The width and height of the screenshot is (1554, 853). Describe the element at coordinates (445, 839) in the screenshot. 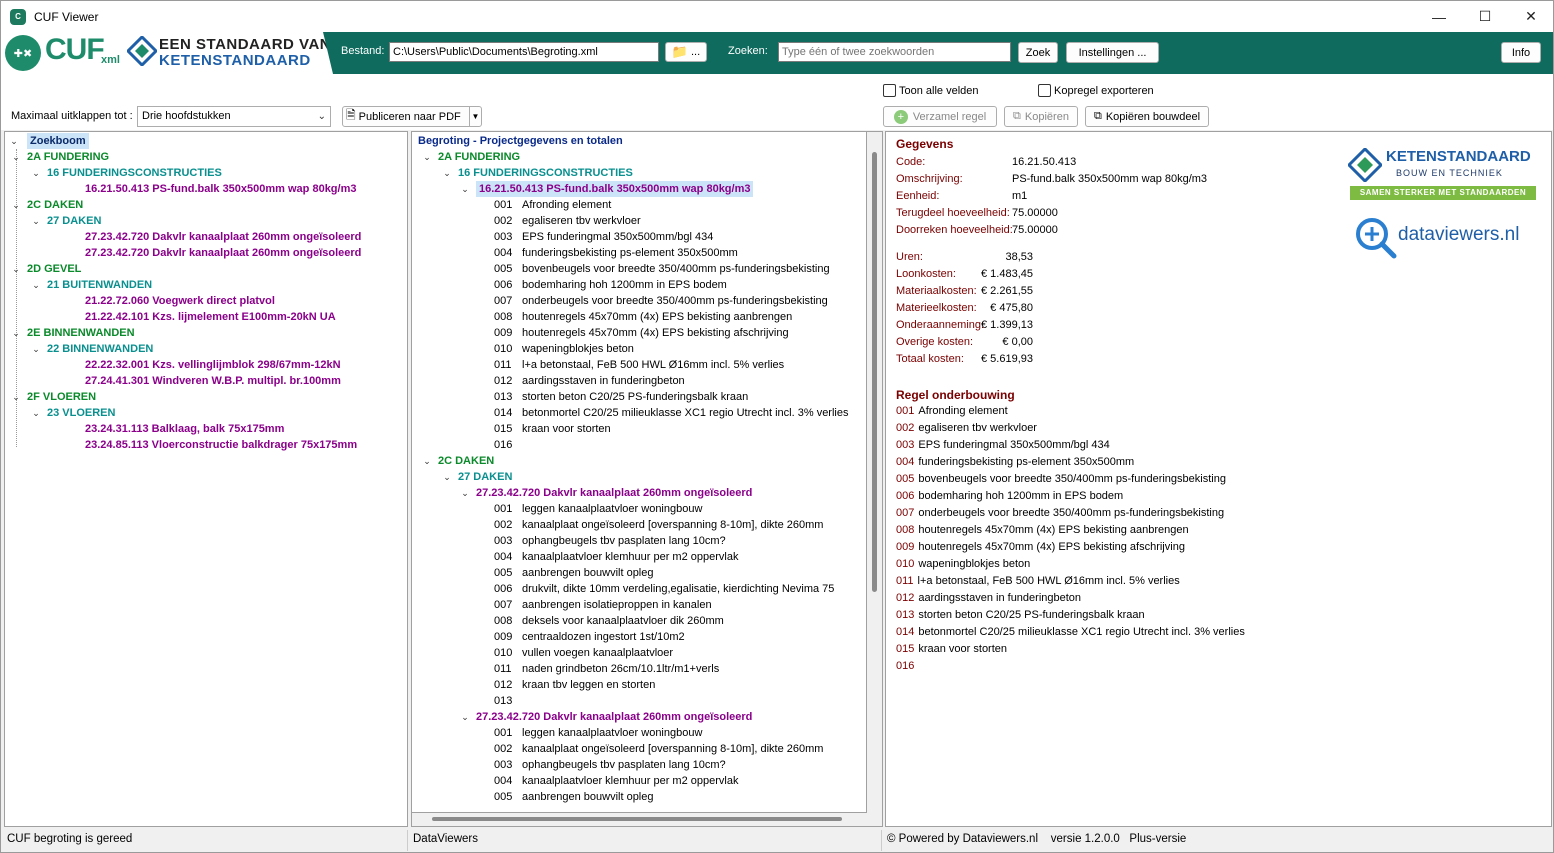

I see `status-mid: DataViewers` at that location.